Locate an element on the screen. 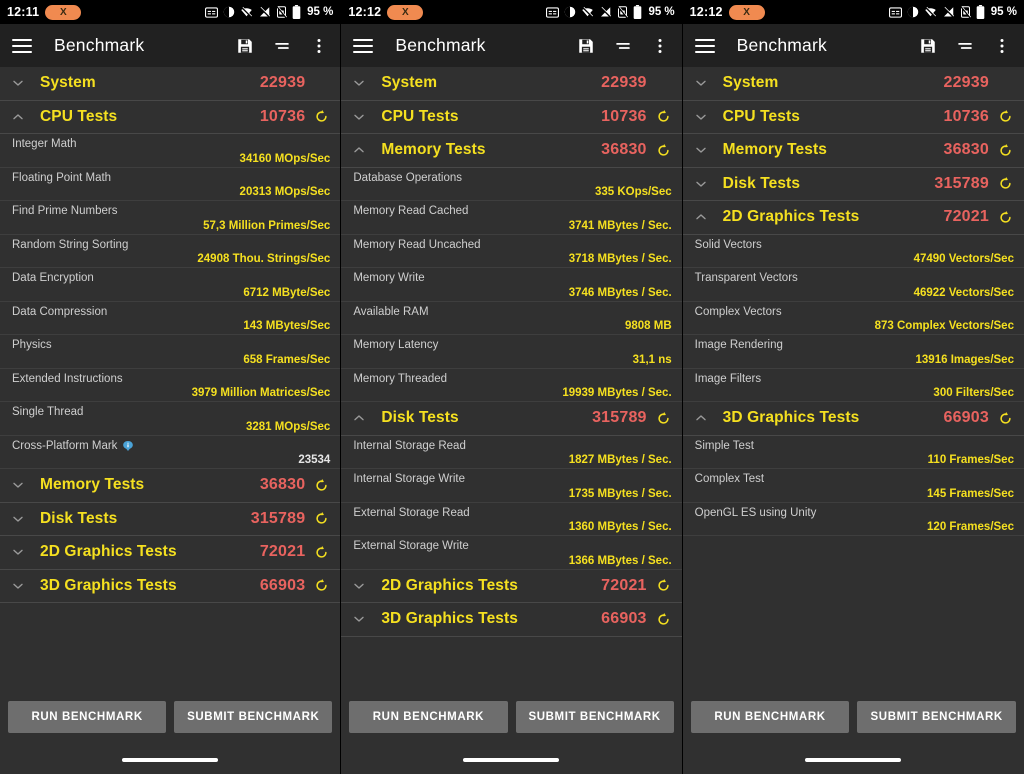 The image size is (1024, 774). test-row: OpenGL ES using Unity 120 Frames/Sec is located at coordinates (853, 519).